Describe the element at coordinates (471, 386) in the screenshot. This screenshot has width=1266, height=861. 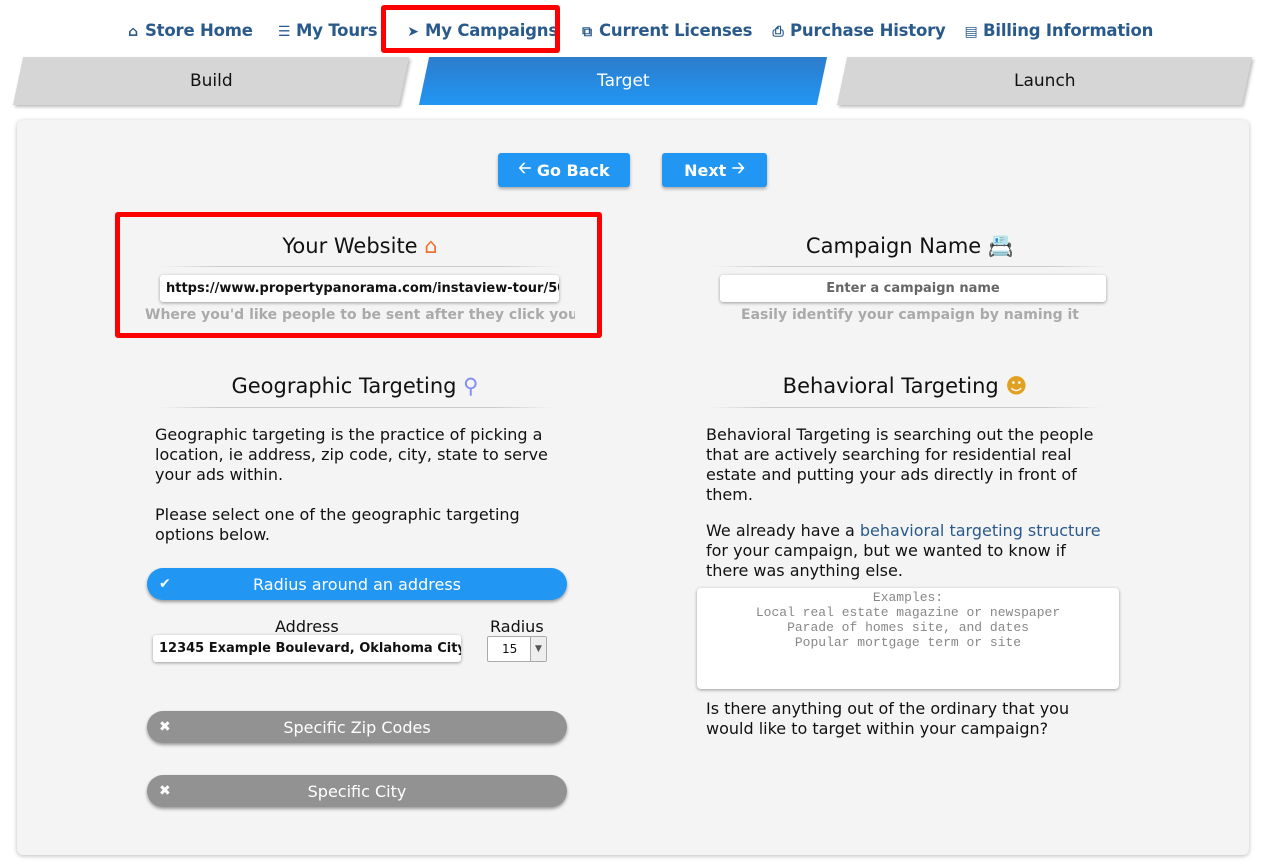
I see `map-marker-icon: ⚲` at that location.